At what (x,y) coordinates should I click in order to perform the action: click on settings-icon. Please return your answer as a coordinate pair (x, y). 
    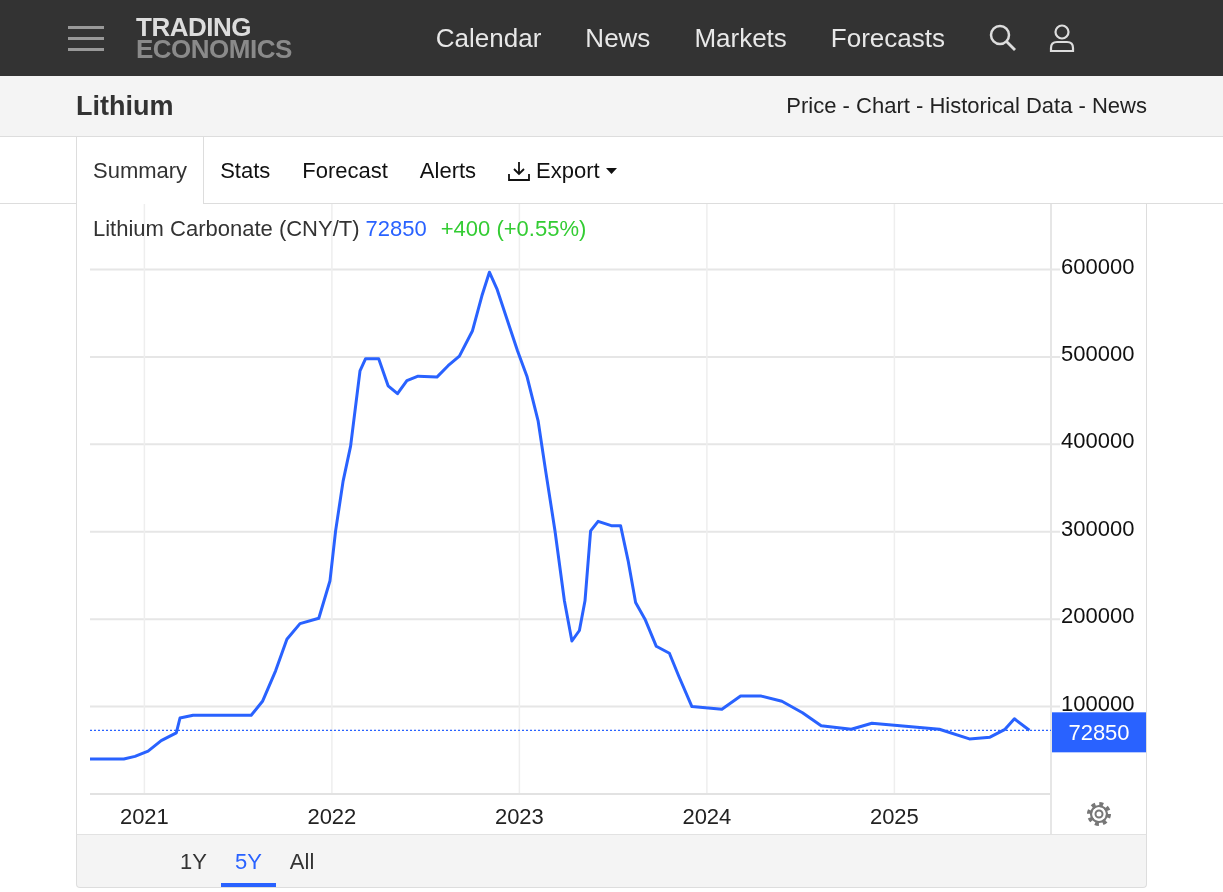
    Looking at the image, I should click on (1099, 814).